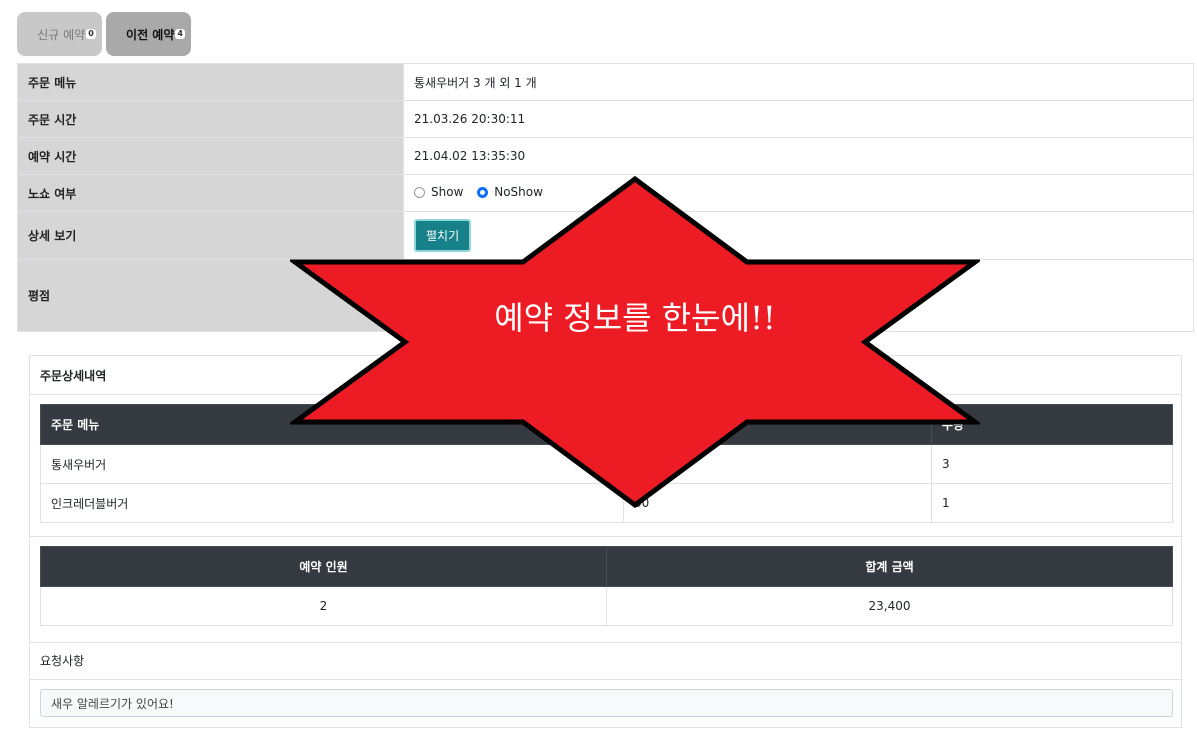 This screenshot has width=1197, height=749. I want to click on column-header-total-amount: 합계 금액, so click(889, 566).